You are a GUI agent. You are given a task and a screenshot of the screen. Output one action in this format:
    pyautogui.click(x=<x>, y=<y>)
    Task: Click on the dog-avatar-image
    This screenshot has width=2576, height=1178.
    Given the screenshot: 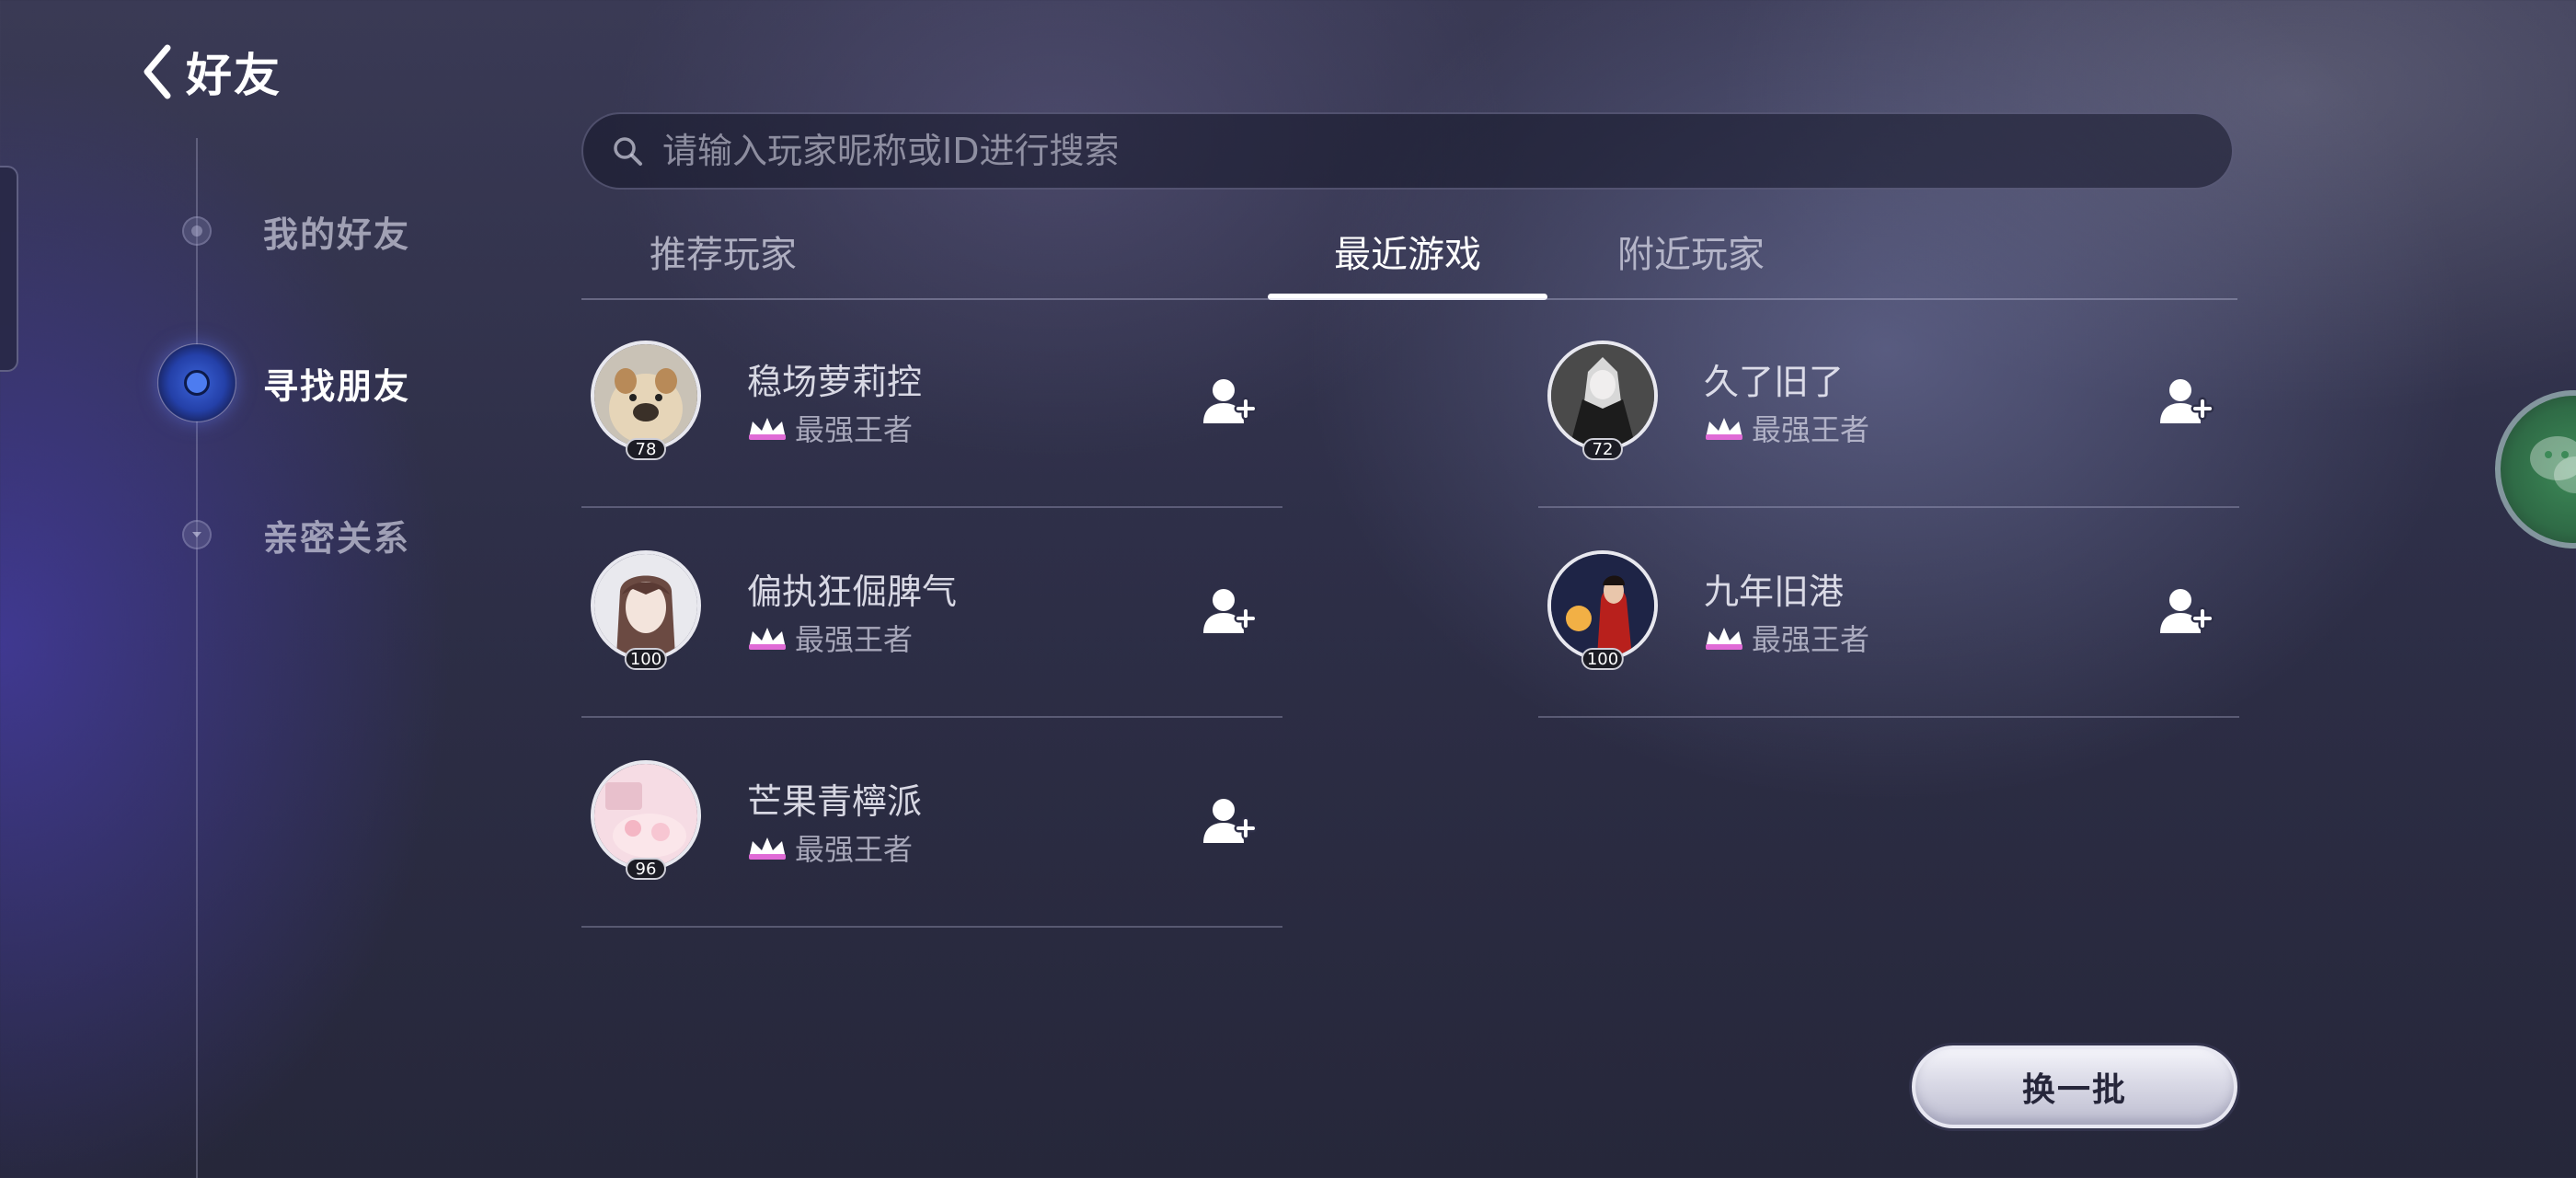 What is the action you would take?
    pyautogui.click(x=645, y=395)
    